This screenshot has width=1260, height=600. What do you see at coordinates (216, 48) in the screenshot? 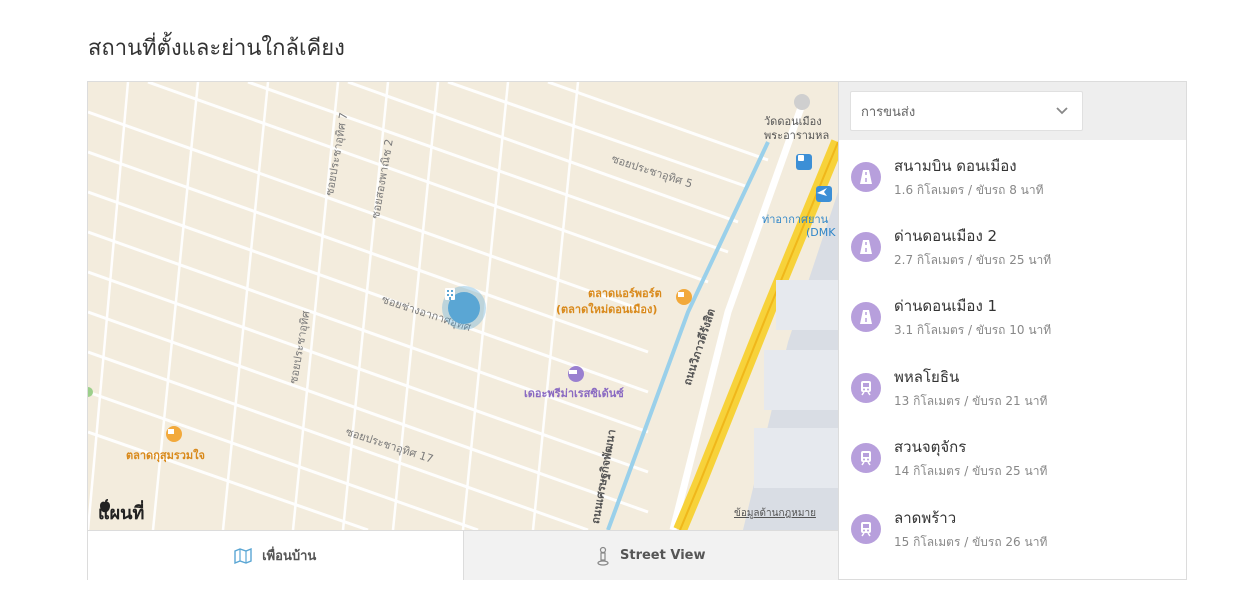
I see `section-title: สถานที่ตั้งและย่านใกล้เคียง` at bounding box center [216, 48].